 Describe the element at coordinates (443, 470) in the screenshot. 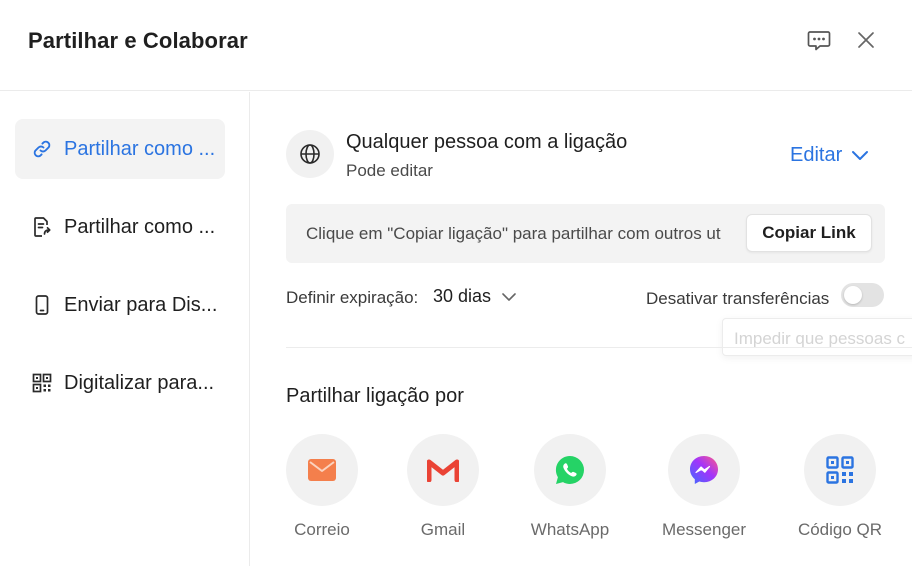

I see `gmail-icon` at that location.